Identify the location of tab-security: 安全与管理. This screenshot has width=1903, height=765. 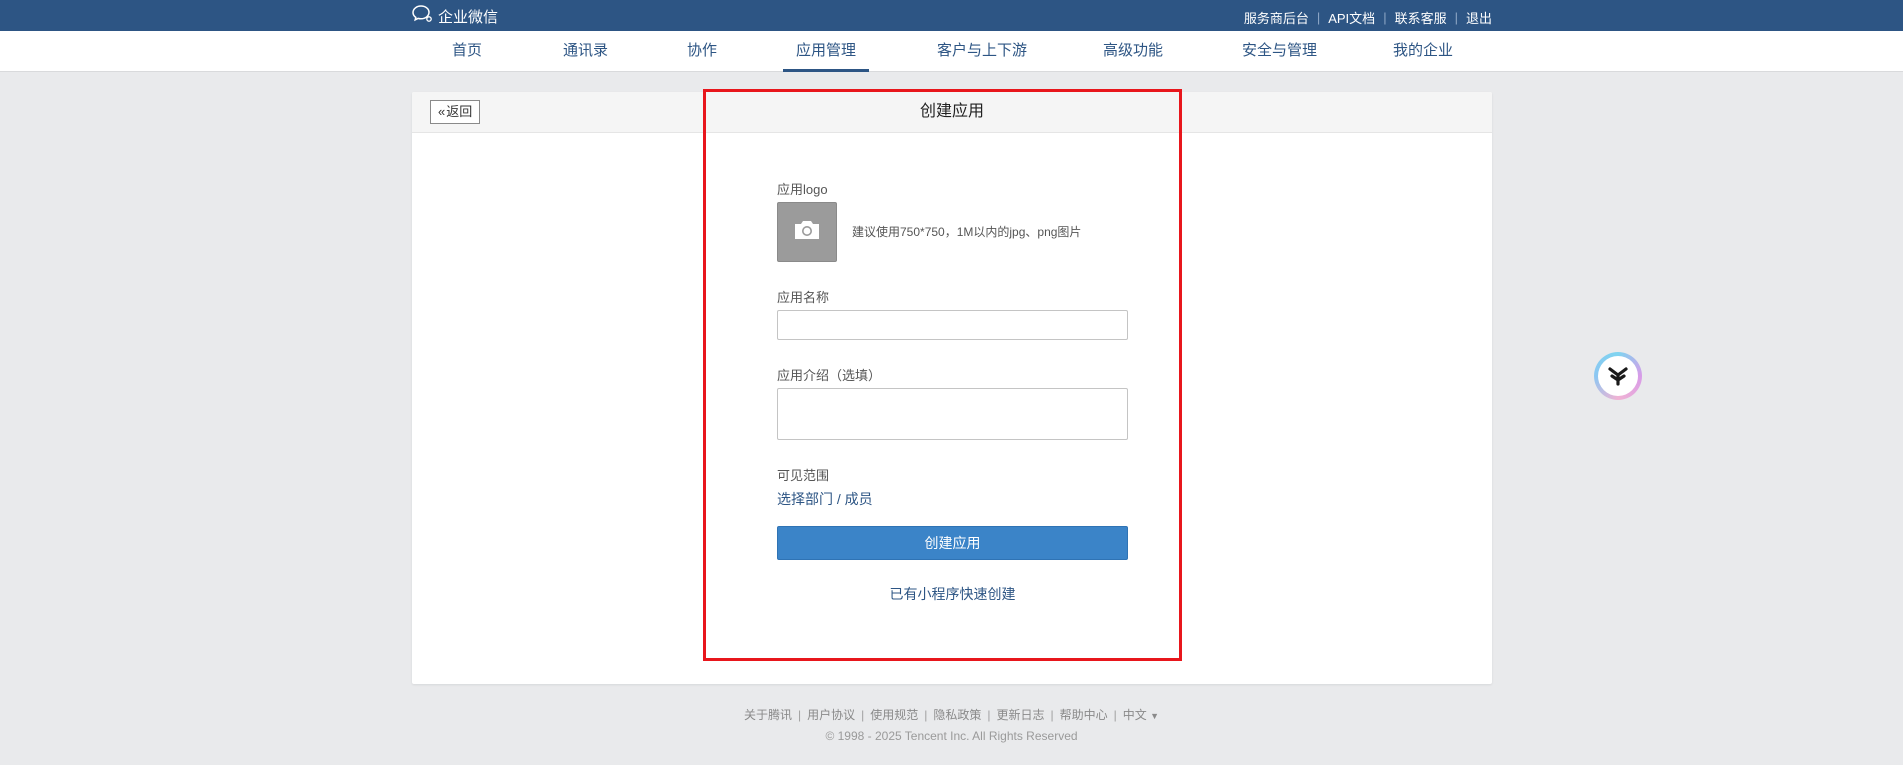
(1279, 51).